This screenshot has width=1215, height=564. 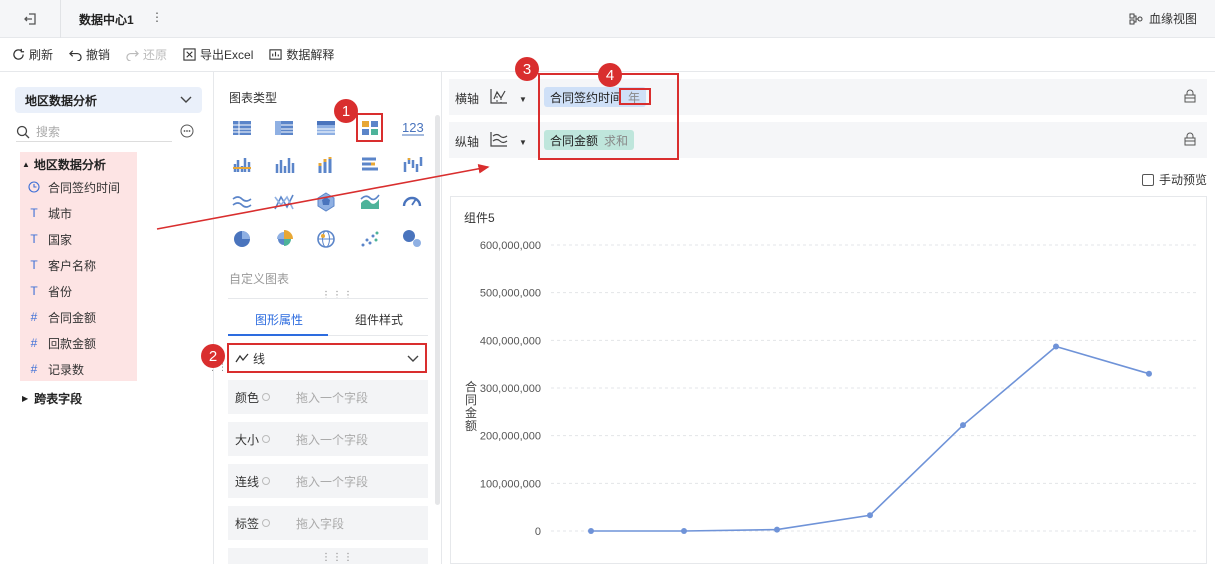 I want to click on connect-placeholder: 拖入一个字段, so click(x=332, y=481).